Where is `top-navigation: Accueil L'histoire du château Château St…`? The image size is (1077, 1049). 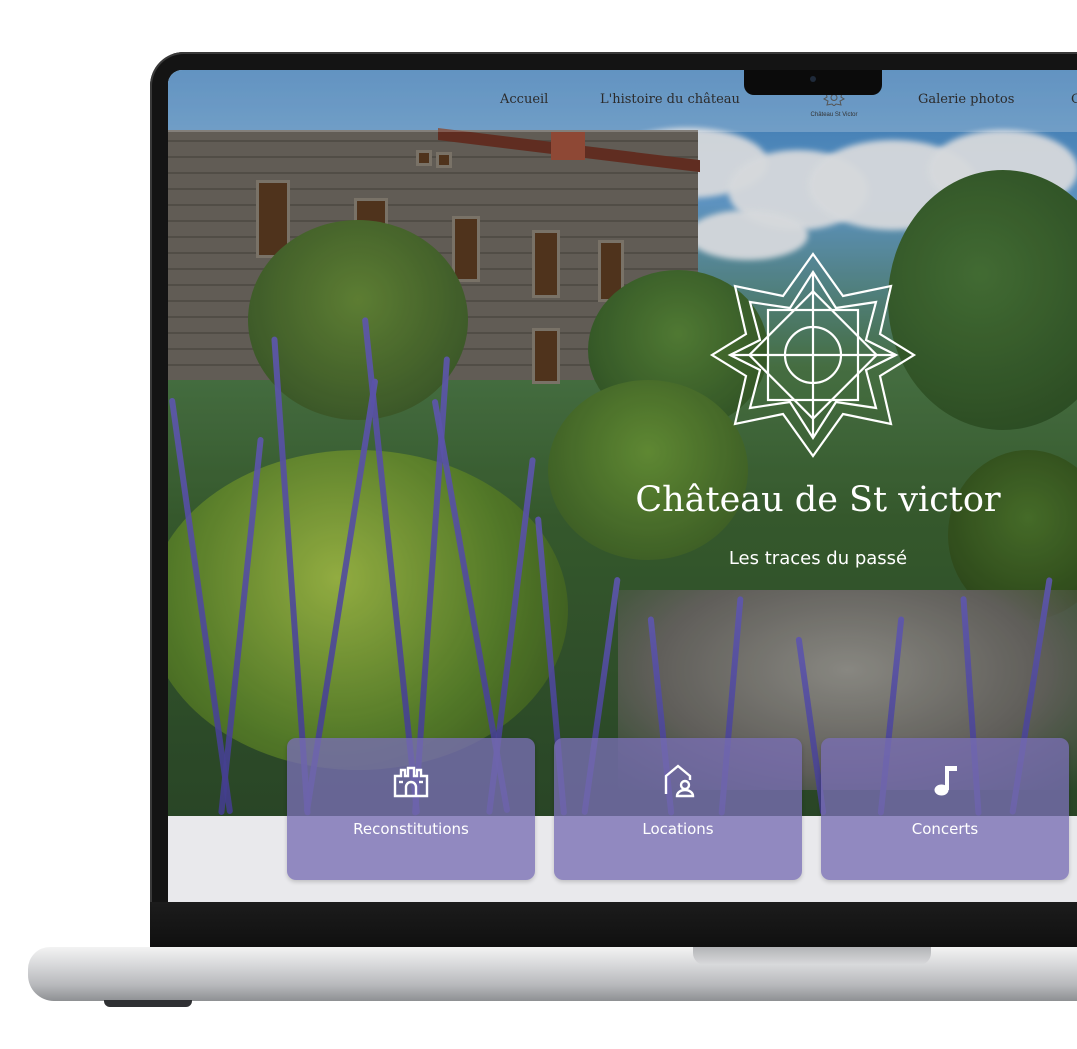 top-navigation: Accueil L'histoire du château Château St… is located at coordinates (622, 101).